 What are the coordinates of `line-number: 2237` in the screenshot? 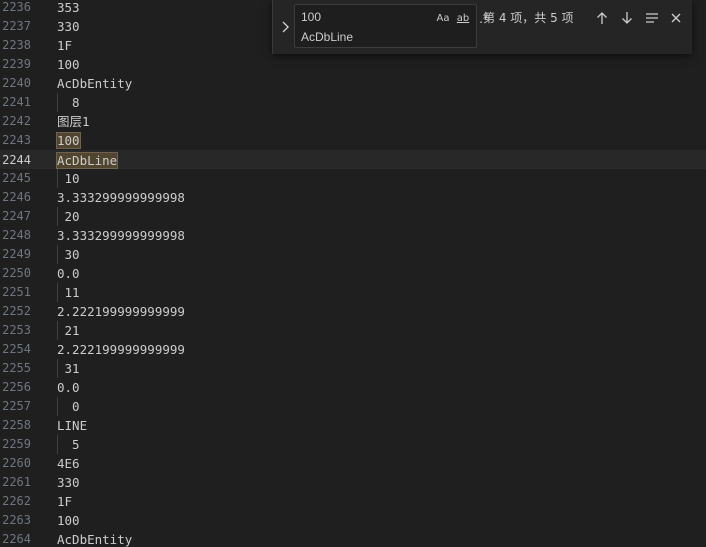 It's located at (16, 26).